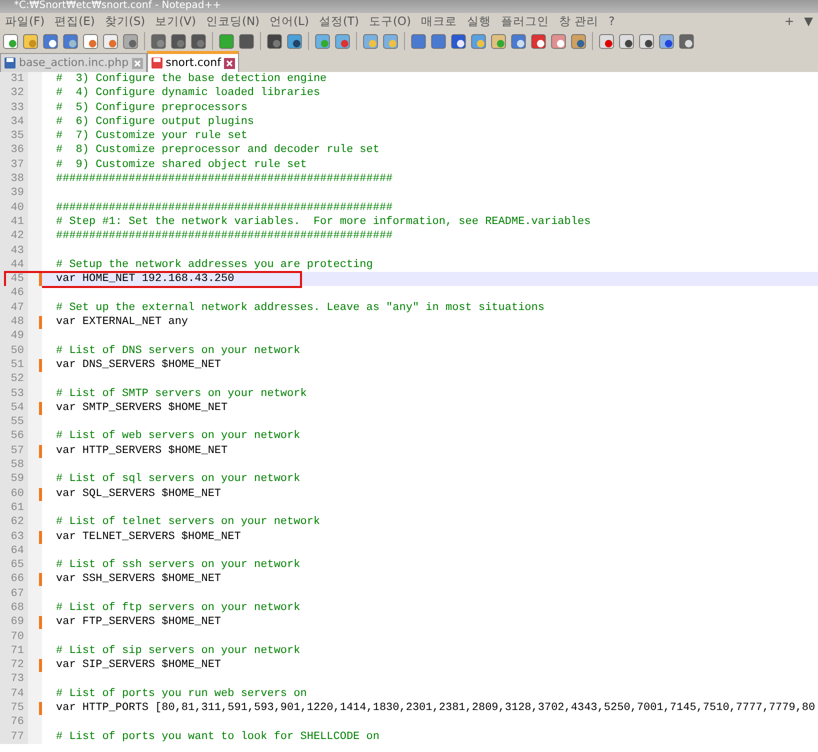 The height and width of the screenshot is (752, 818). What do you see at coordinates (14, 136) in the screenshot?
I see `line-number: 35` at bounding box center [14, 136].